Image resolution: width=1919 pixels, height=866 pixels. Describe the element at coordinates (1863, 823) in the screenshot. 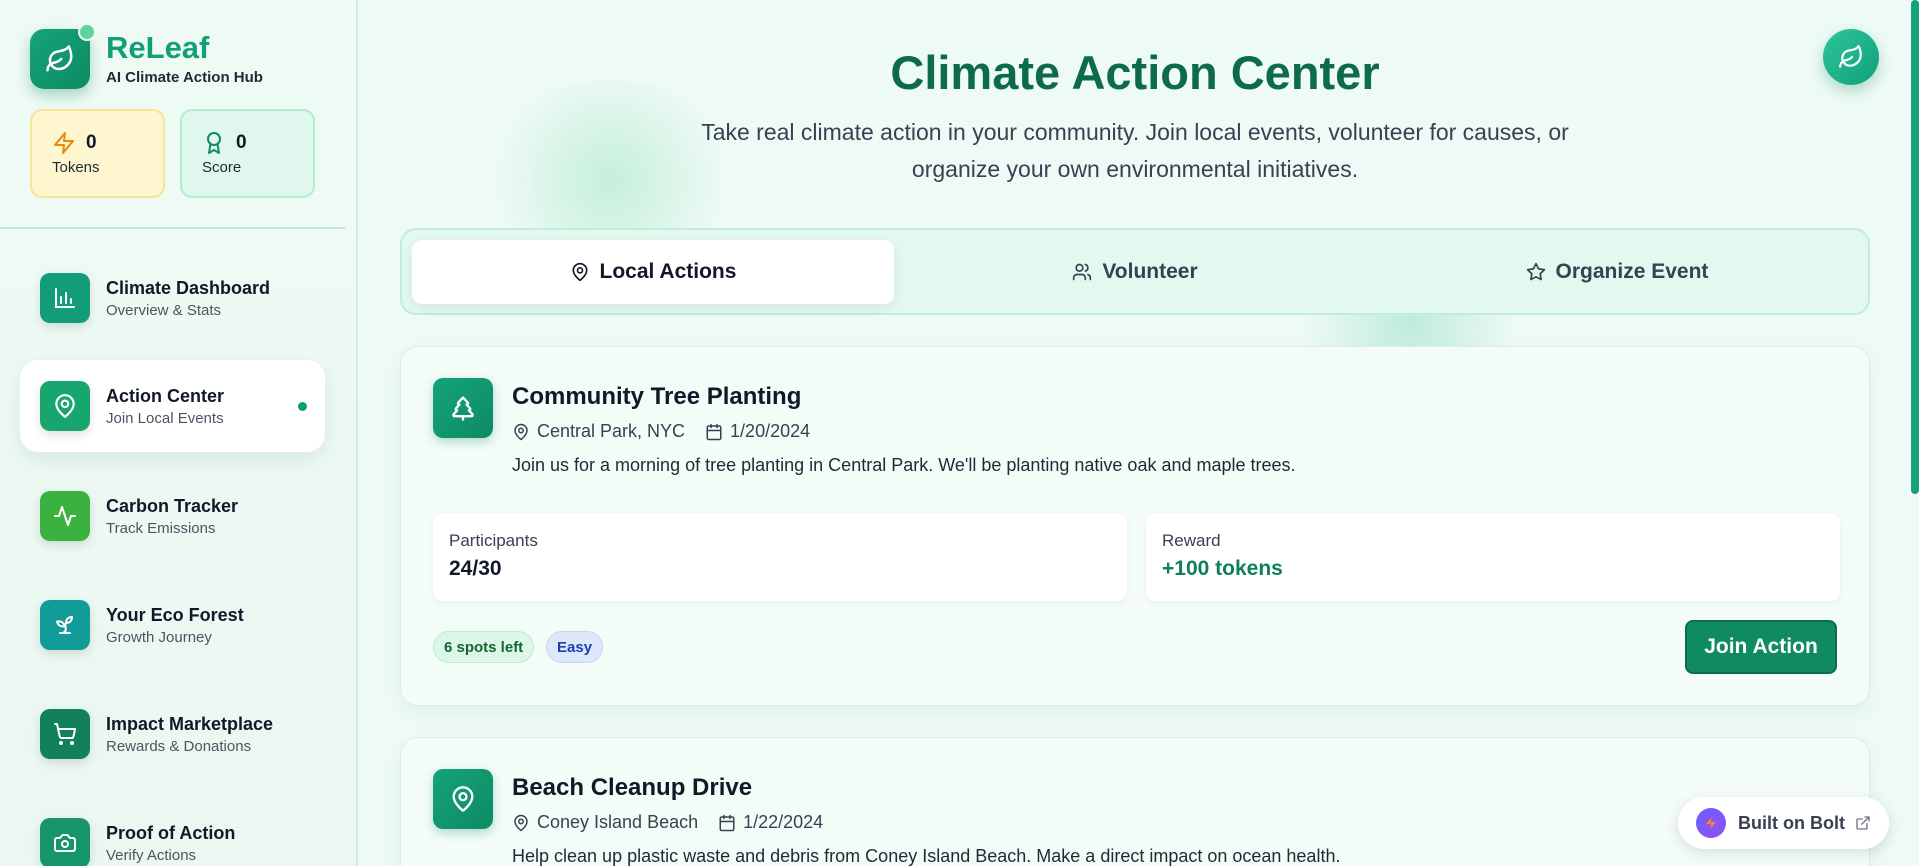

I see `external-link-icon` at that location.